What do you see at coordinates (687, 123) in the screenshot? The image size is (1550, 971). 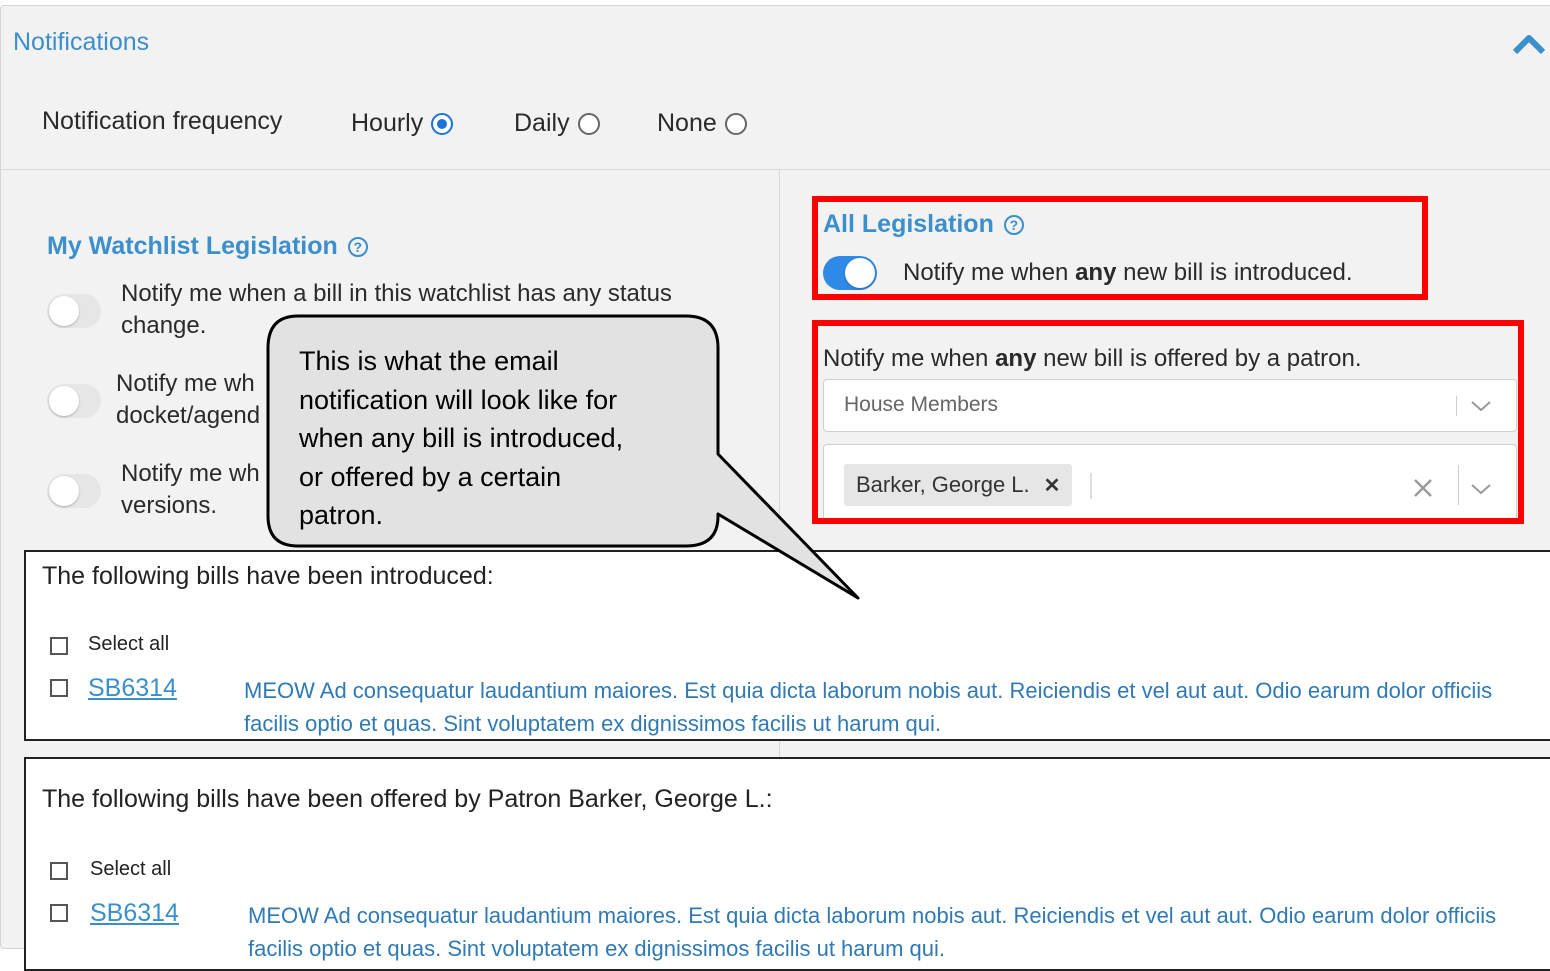 I see `radio-none-label: None` at bounding box center [687, 123].